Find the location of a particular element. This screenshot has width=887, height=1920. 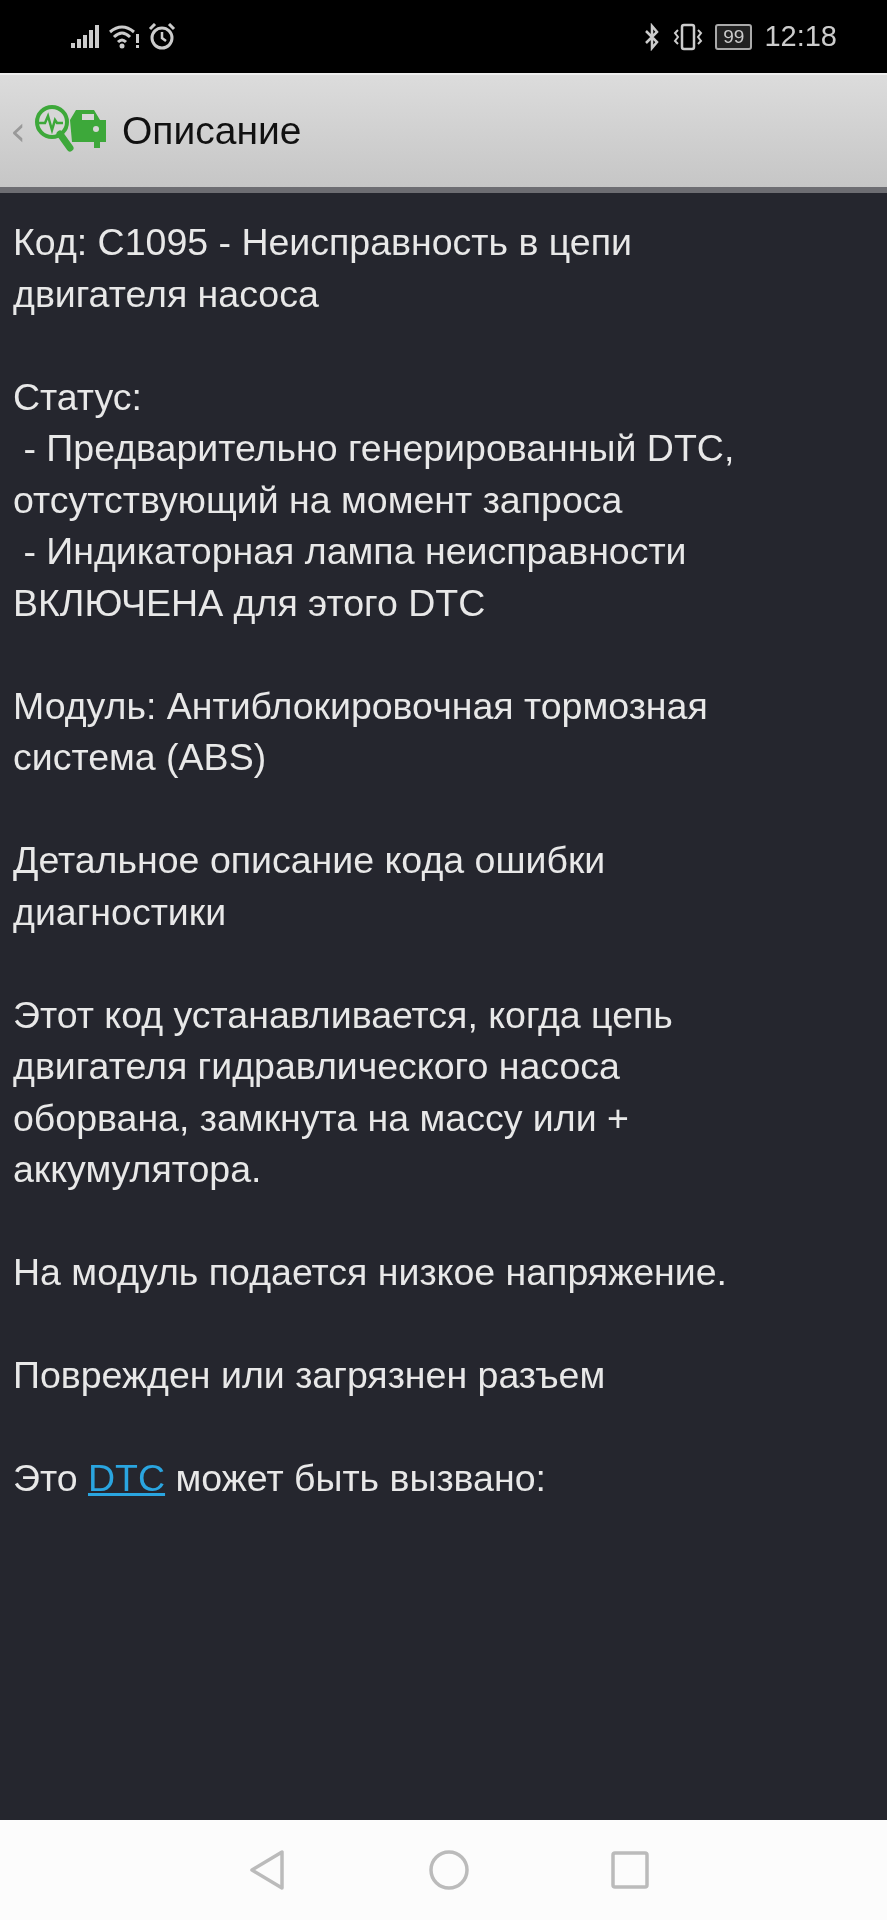

home-icon is located at coordinates (448, 1870).